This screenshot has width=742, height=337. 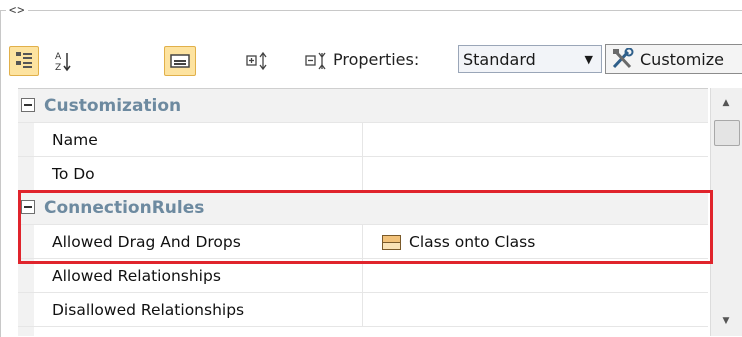 I want to click on description-pane-icon, so click(x=180, y=61).